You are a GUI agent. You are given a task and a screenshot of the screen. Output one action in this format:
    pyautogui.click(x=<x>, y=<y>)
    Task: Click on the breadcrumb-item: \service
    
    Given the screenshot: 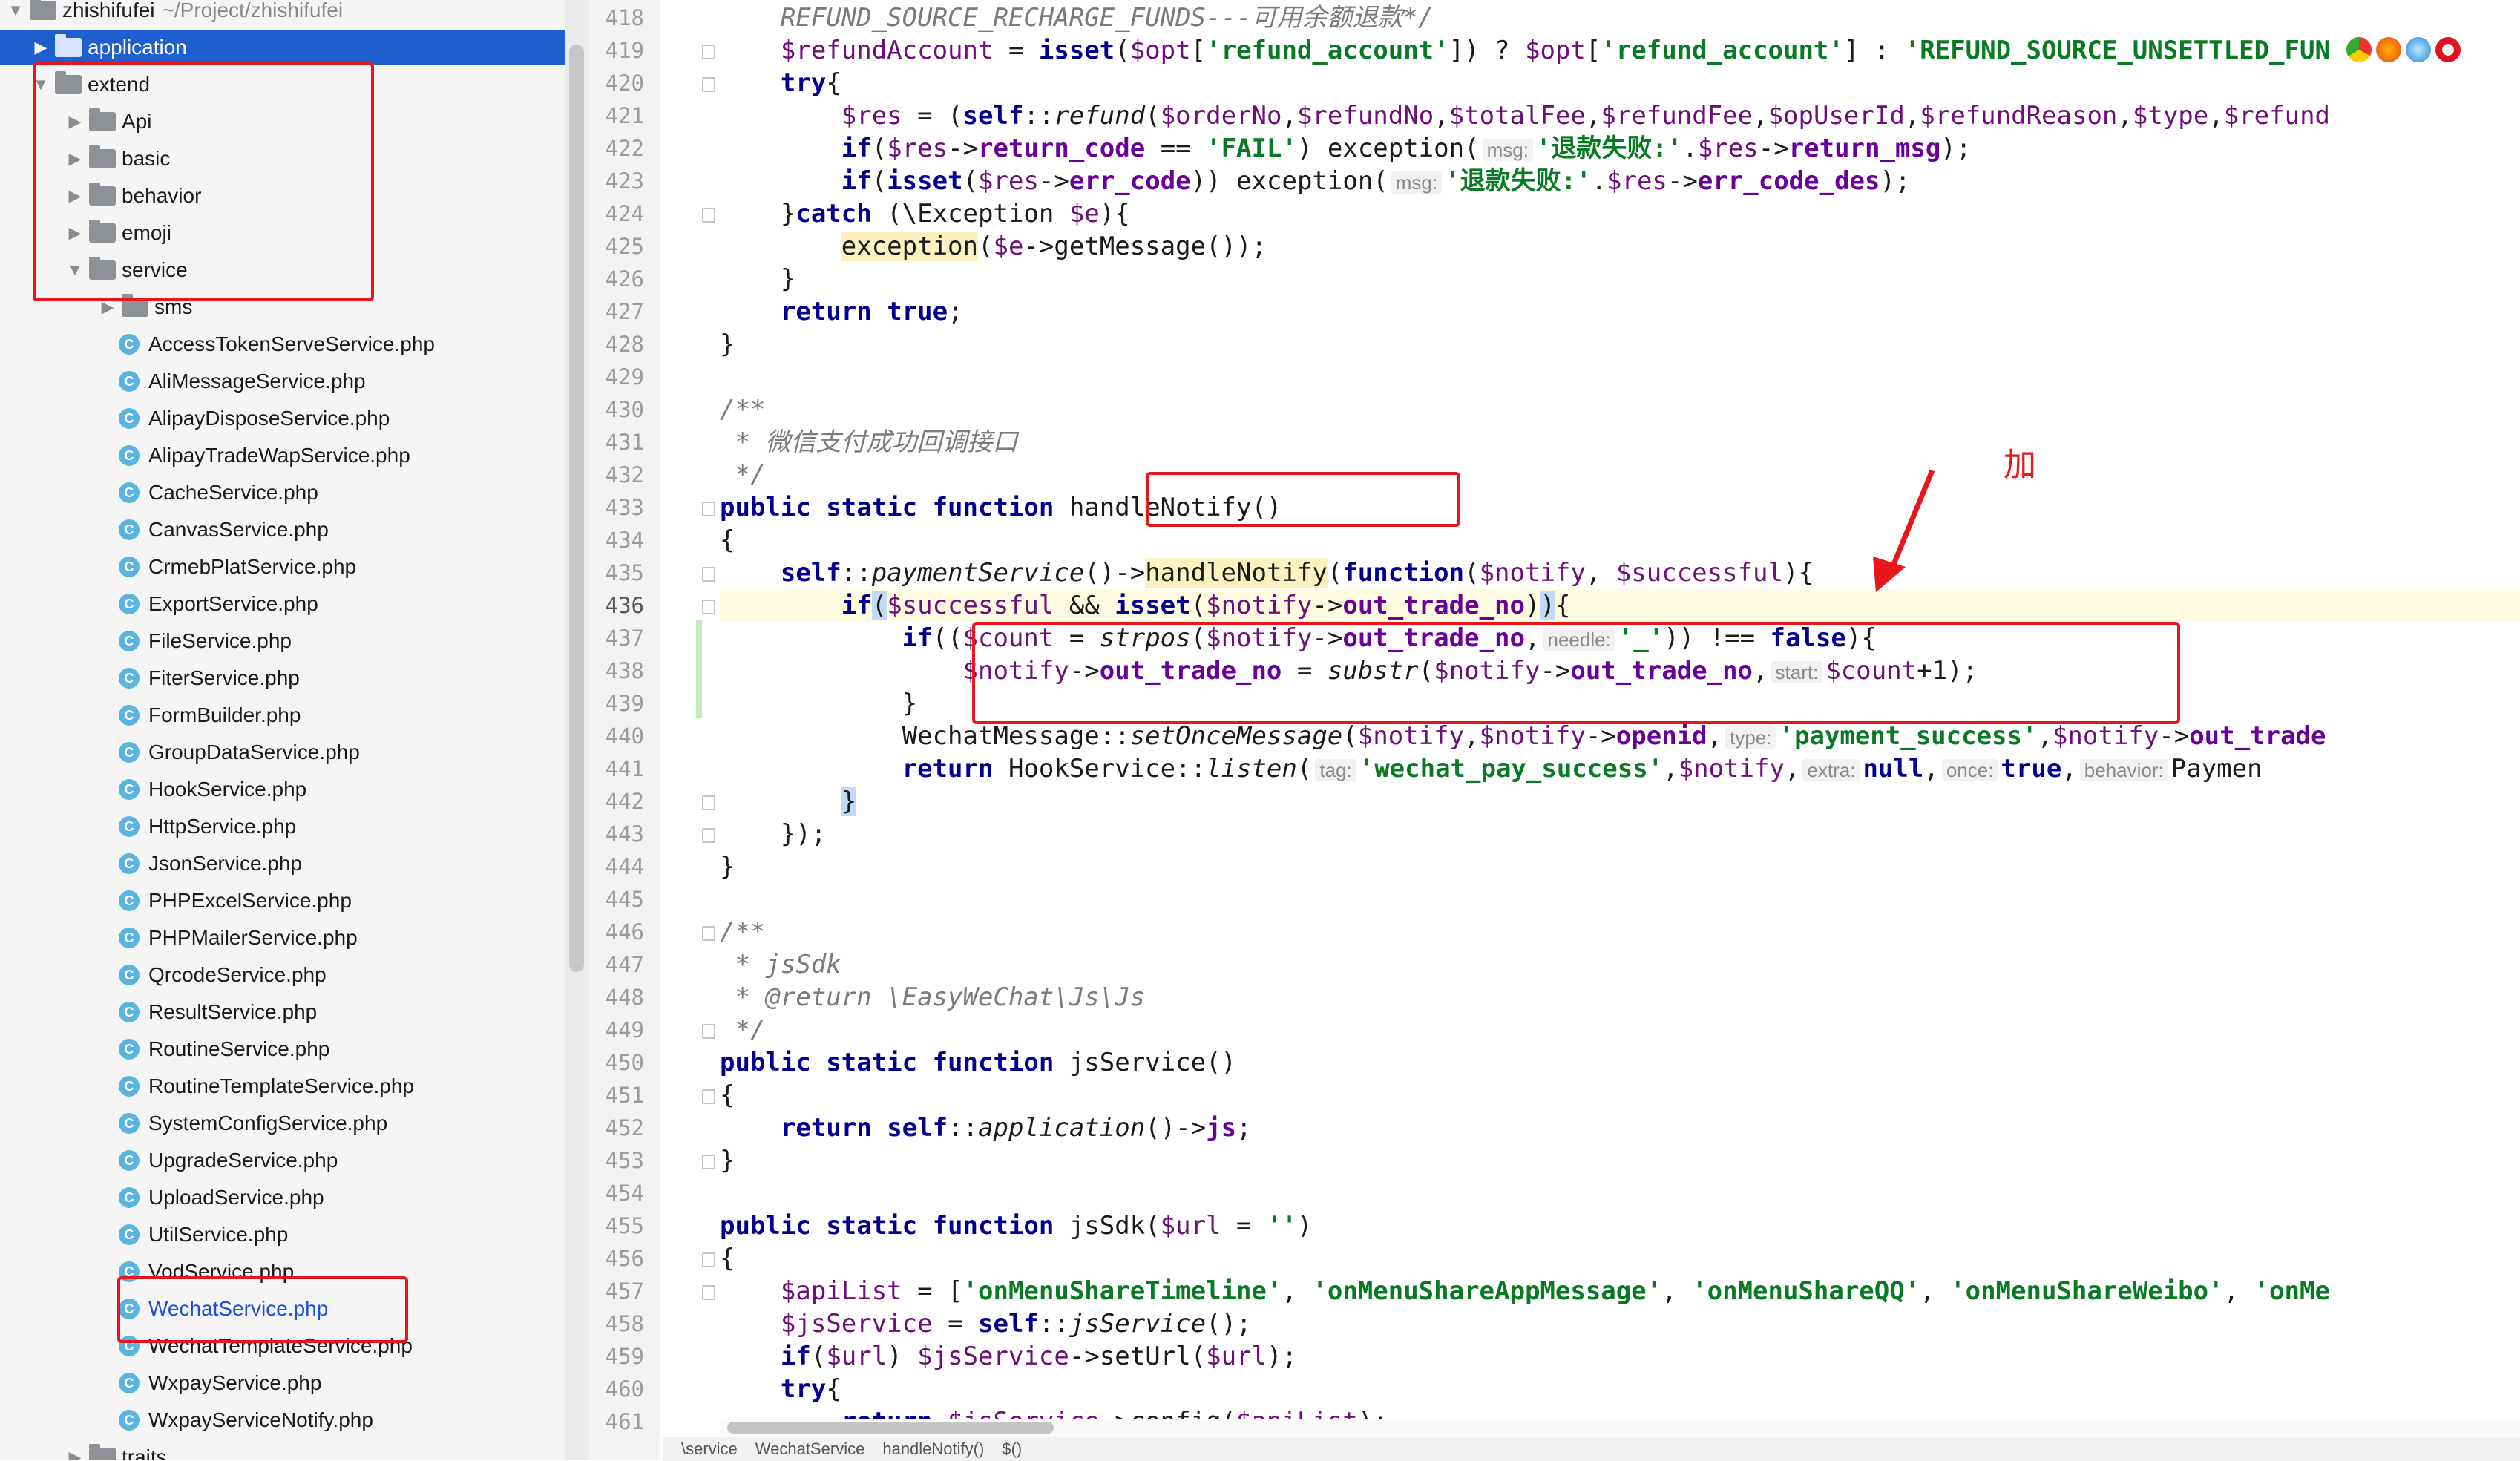 What is the action you would take?
    pyautogui.click(x=710, y=1449)
    